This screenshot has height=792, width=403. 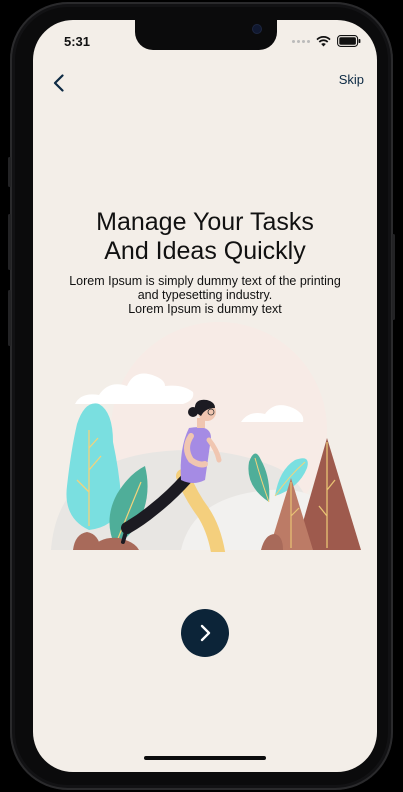 What do you see at coordinates (351, 79) in the screenshot?
I see `skip-button: Skip` at bounding box center [351, 79].